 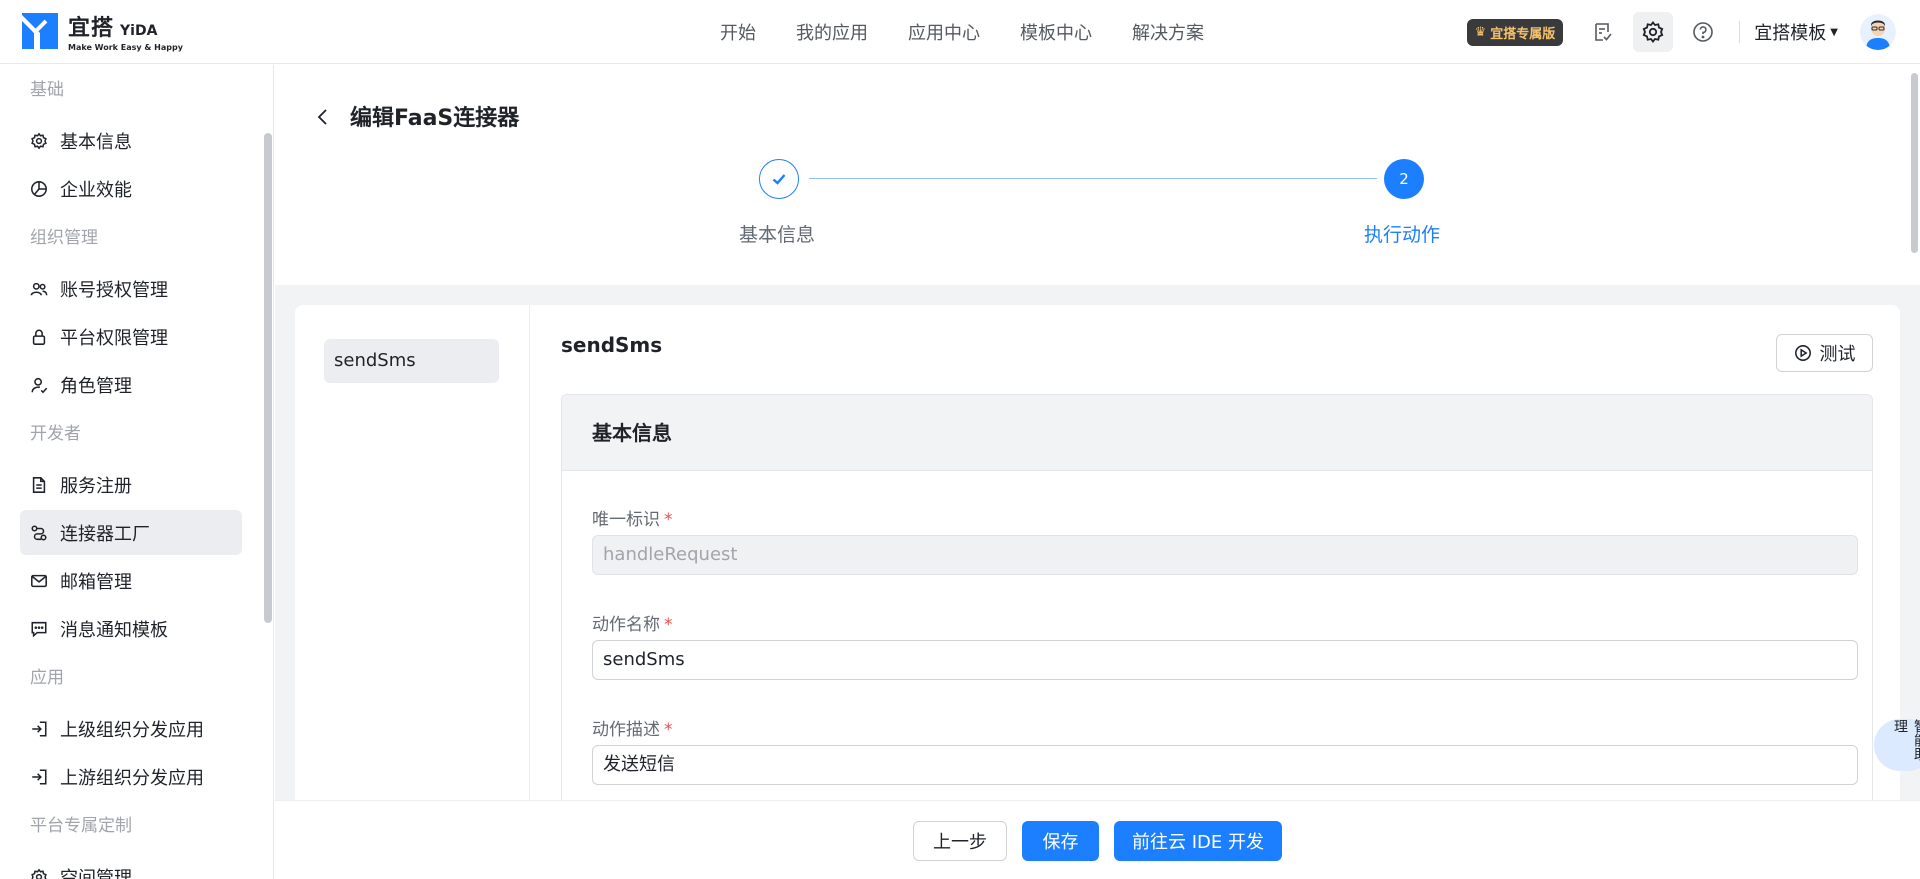 I want to click on main-nav: 开始 我的应用 应用中心 模板中心 解决方案, so click(x=962, y=32).